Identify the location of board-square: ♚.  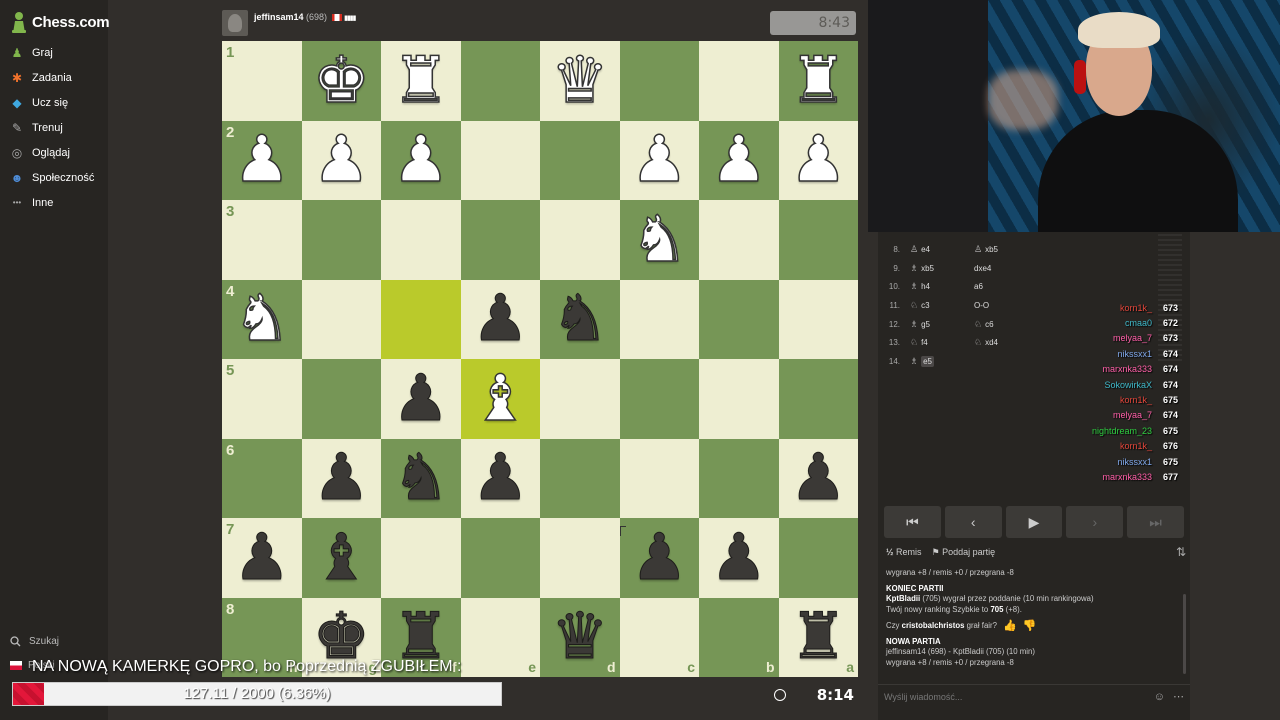
(341, 81).